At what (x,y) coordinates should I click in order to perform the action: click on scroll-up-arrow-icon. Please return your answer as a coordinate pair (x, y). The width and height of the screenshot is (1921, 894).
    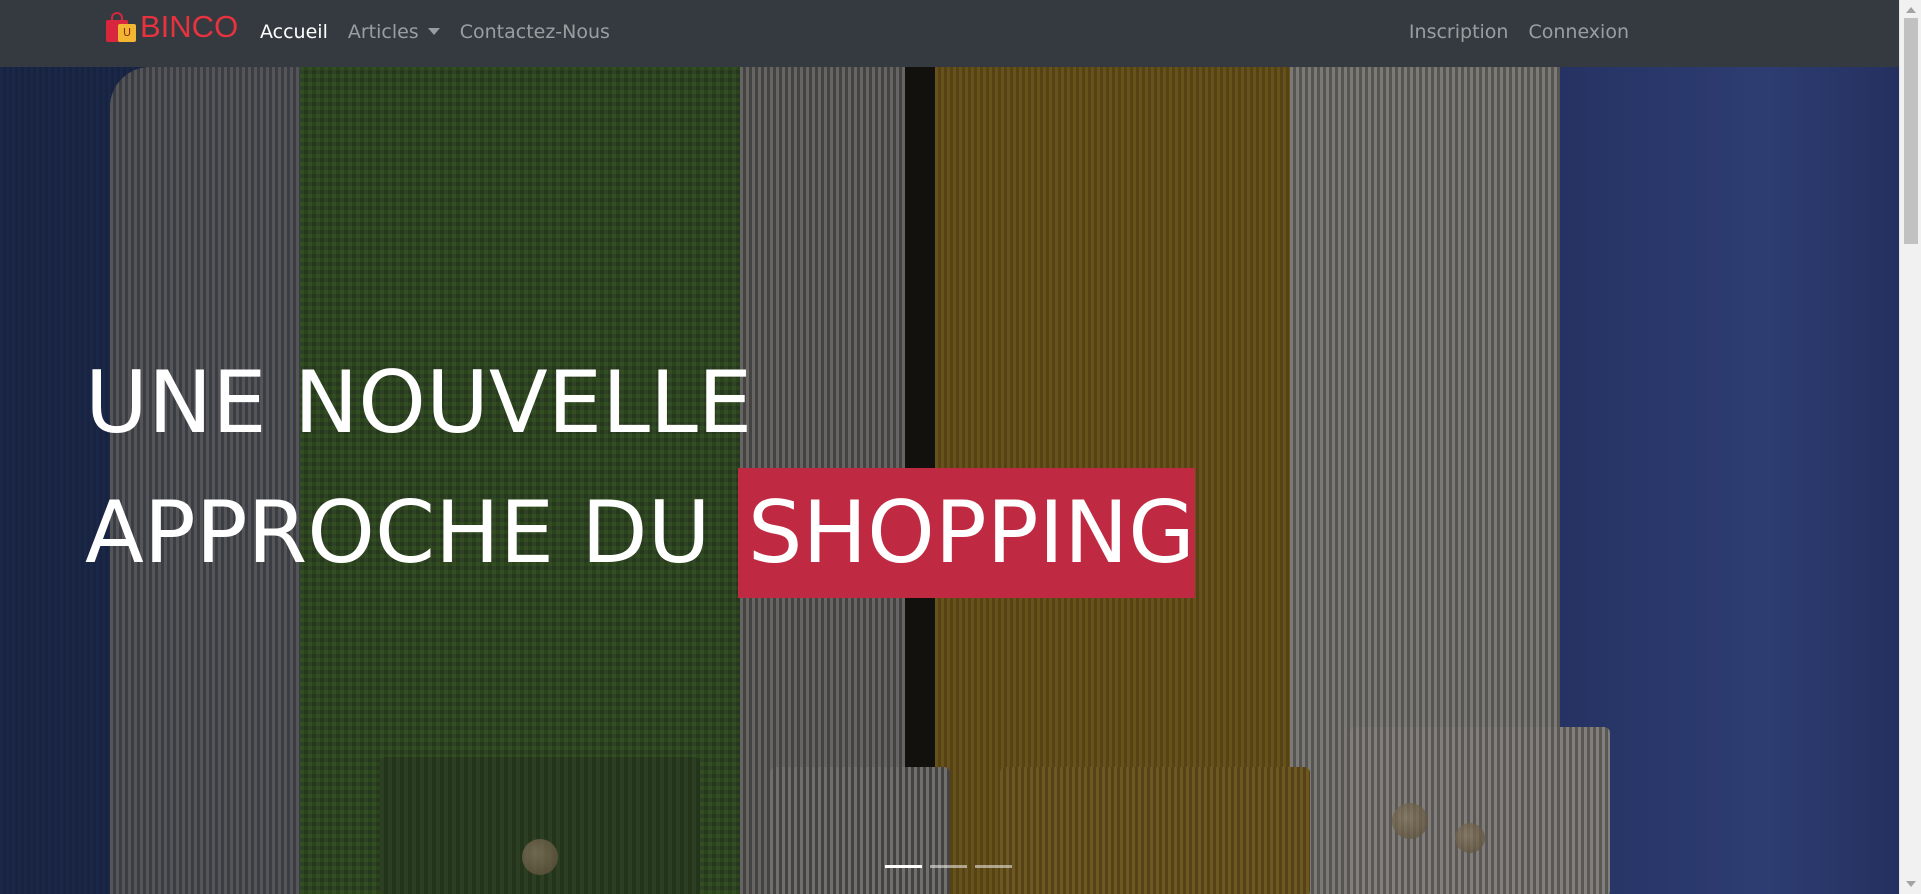
    Looking at the image, I should click on (1911, 10).